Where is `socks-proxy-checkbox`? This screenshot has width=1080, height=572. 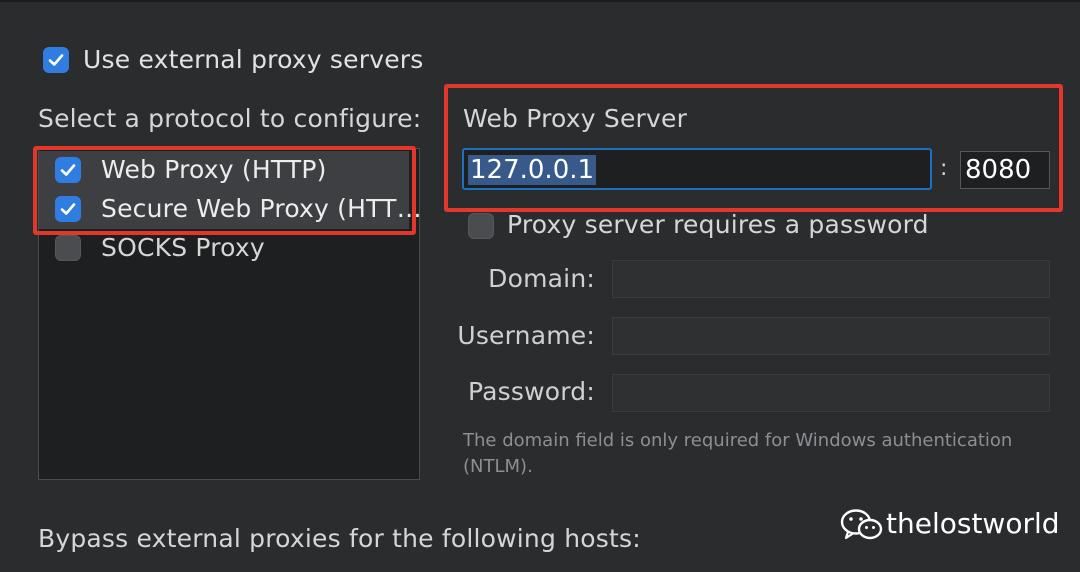 socks-proxy-checkbox is located at coordinates (68, 248).